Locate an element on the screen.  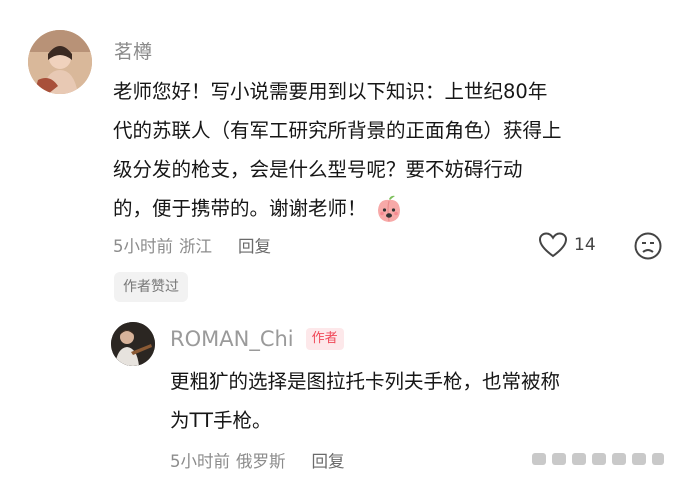
comment-like-button: 14 is located at coordinates (567, 245).